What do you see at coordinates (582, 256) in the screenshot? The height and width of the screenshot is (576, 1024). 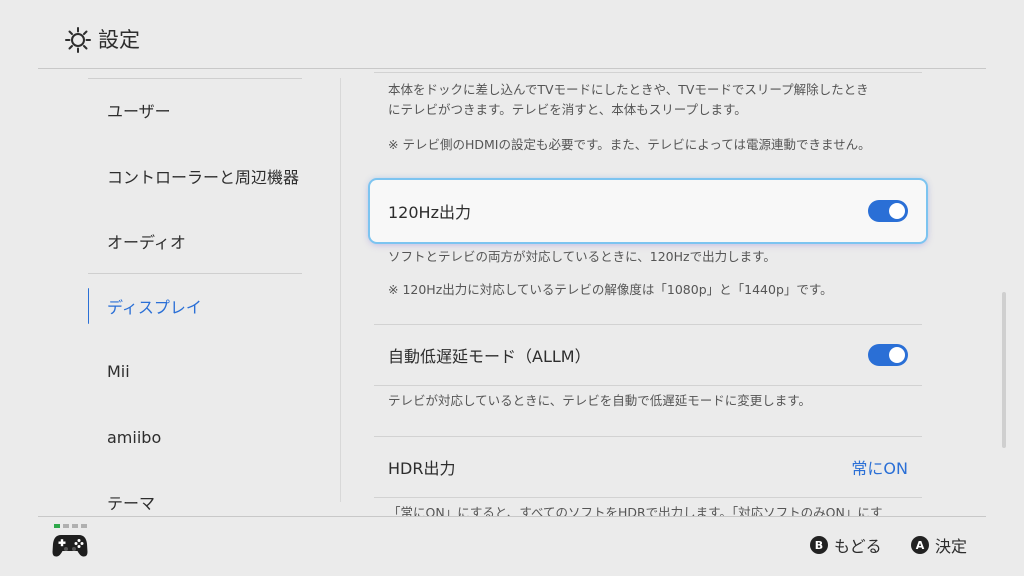 I see `hz120-description: ソフトとテレビの両方が対応しているときに、120Hzで出力します。` at bounding box center [582, 256].